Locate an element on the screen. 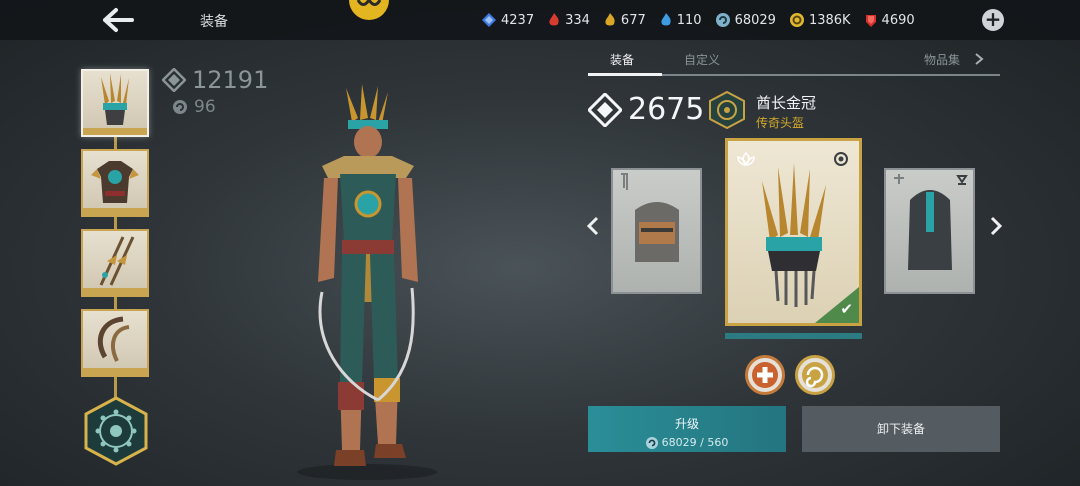 This screenshot has width=1080, height=486. back-button is located at coordinates (118, 20).